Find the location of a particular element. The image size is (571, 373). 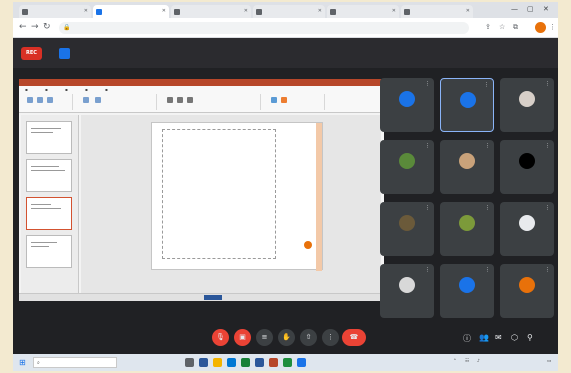

network-icon: ☷ is located at coordinates (467, 361).